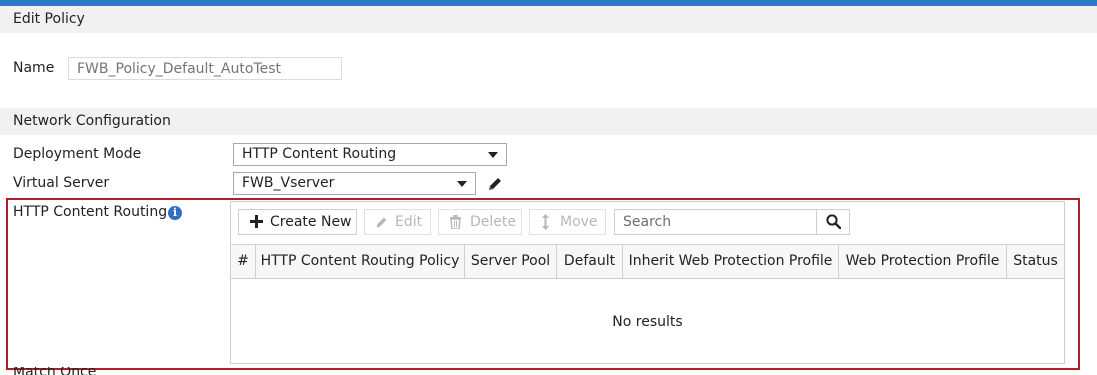  I want to click on section-title: Network Configuration, so click(92, 121).